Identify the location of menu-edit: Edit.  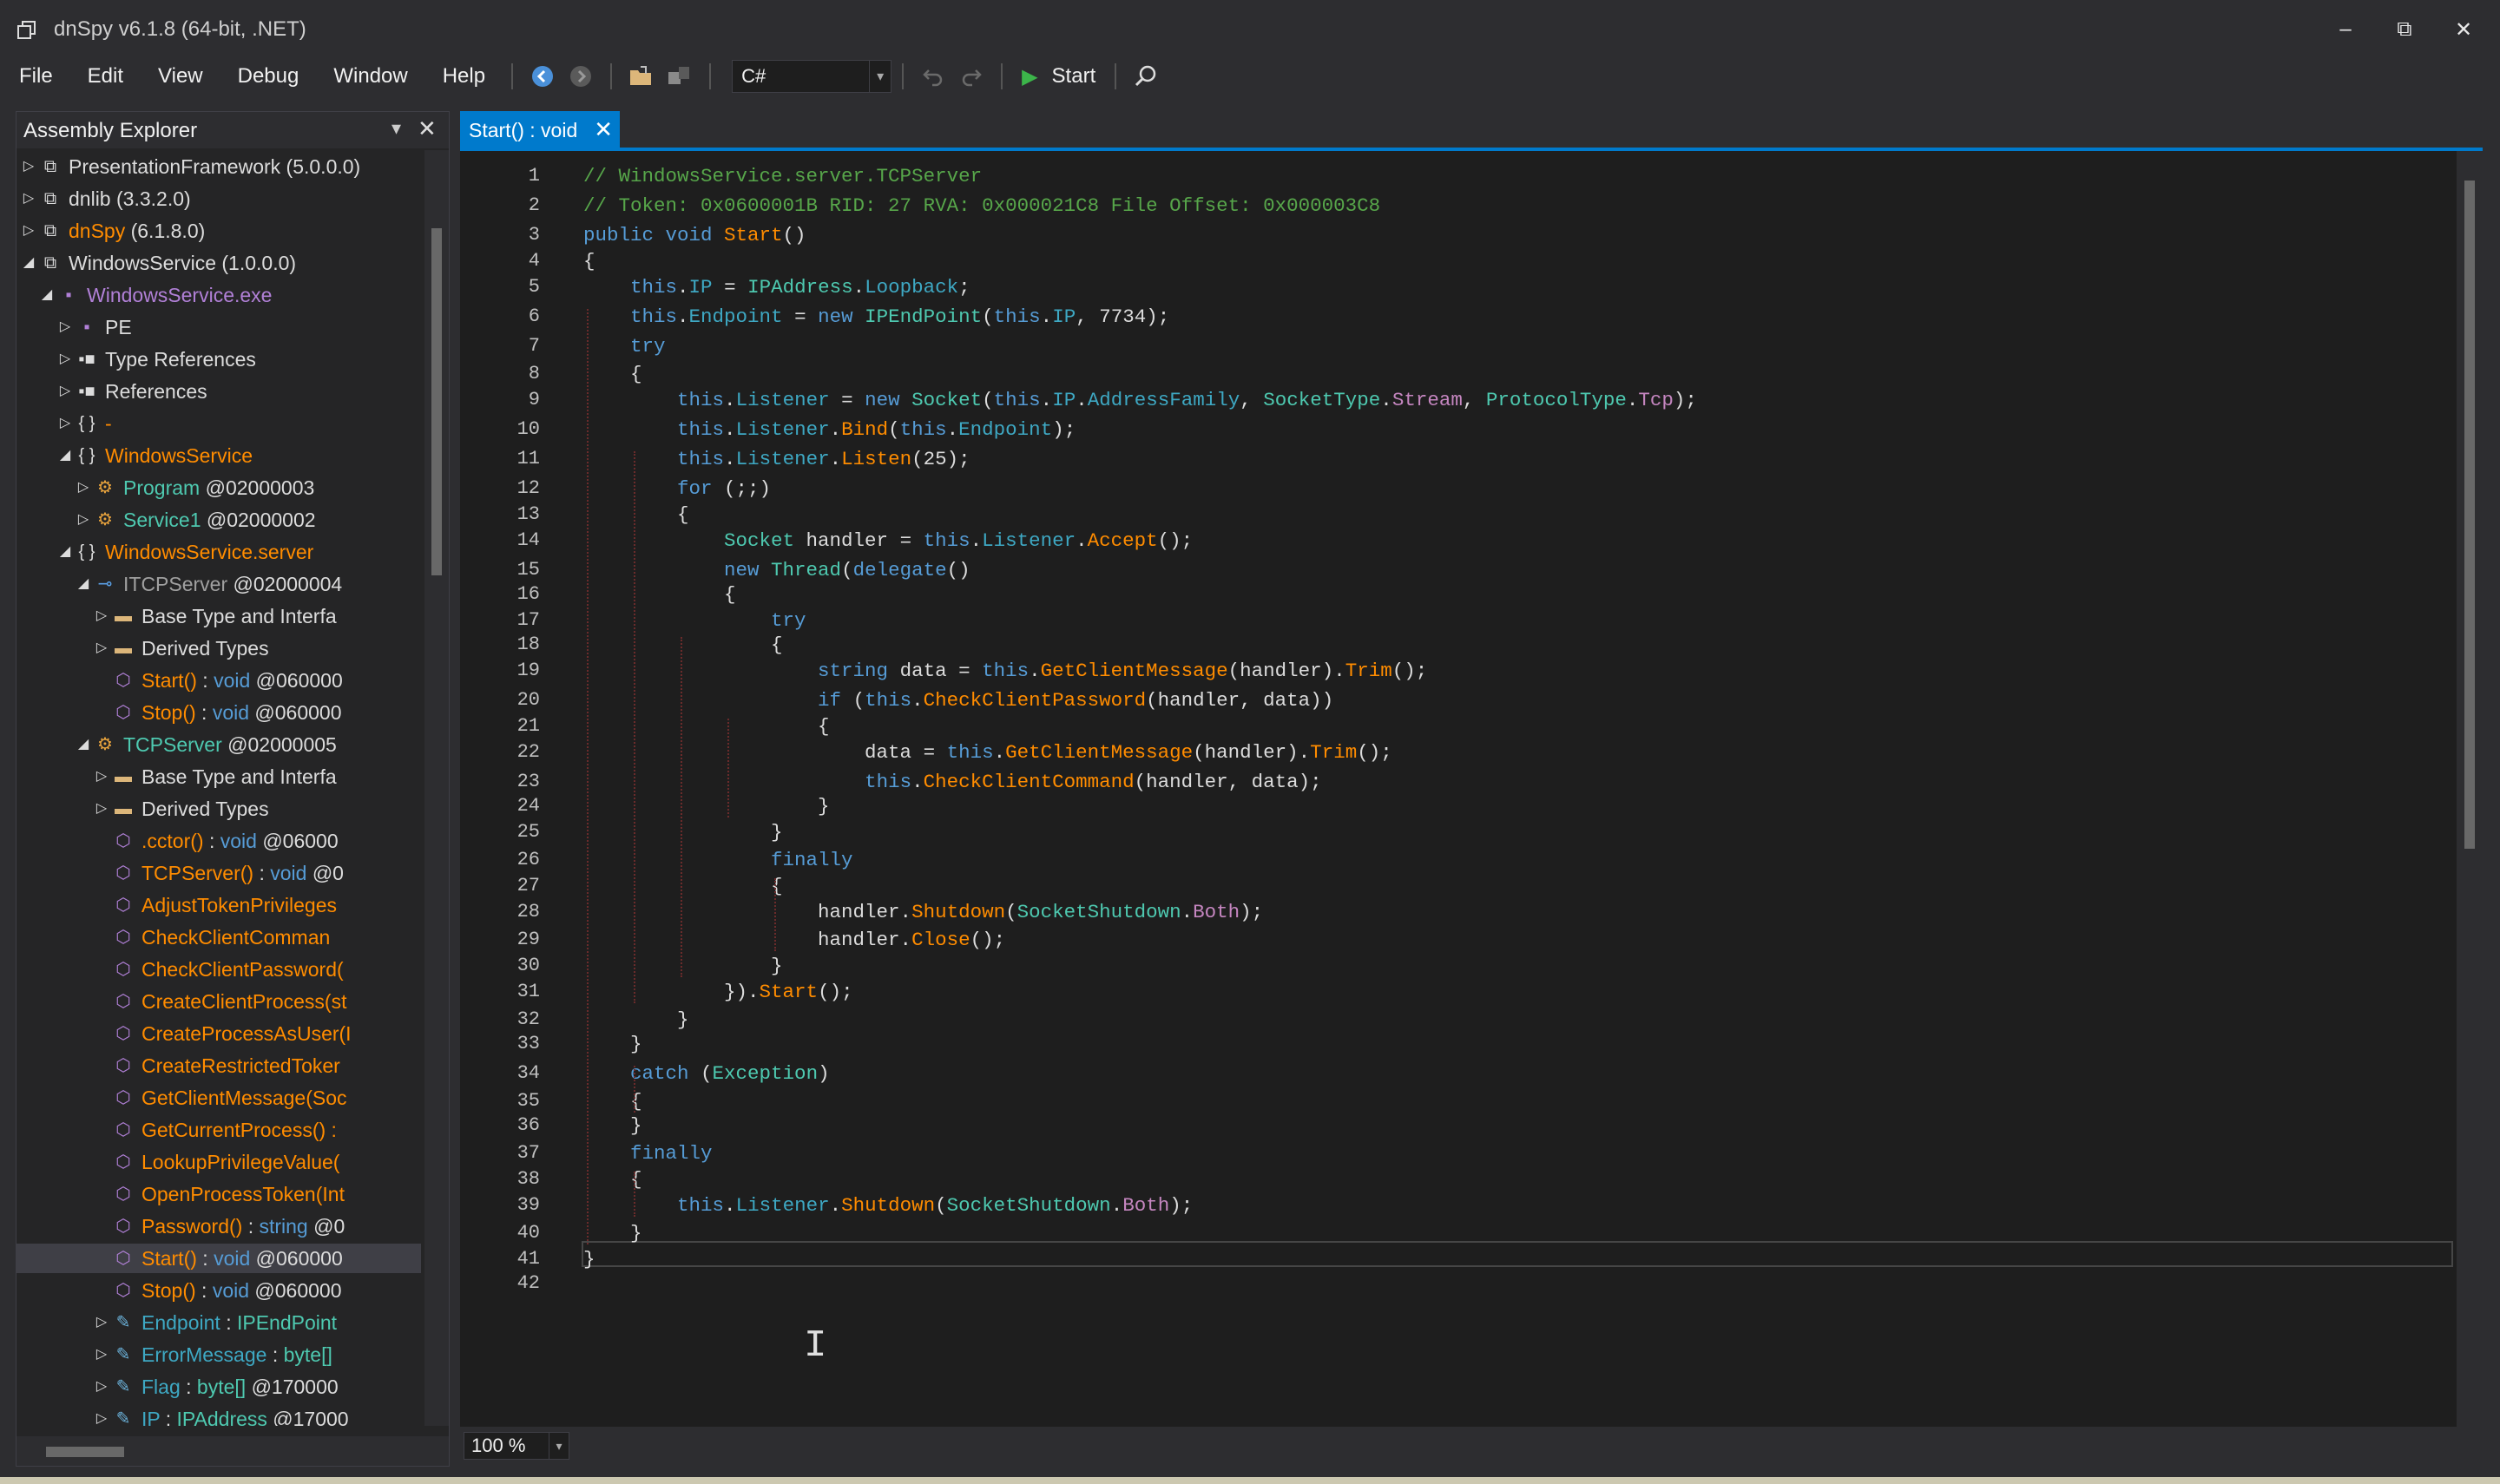
(104, 76).